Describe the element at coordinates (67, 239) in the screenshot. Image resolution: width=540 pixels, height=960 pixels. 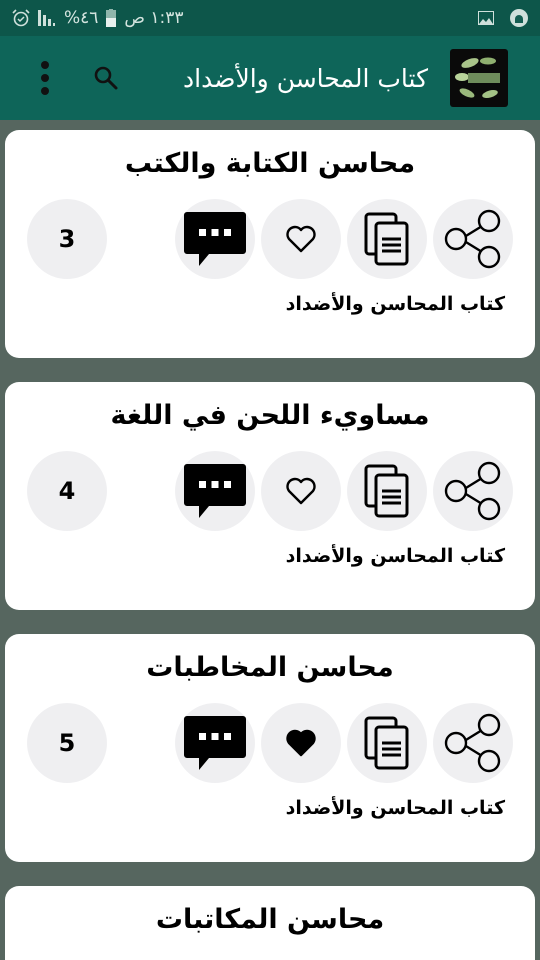
I see `count-badge: 3` at that location.